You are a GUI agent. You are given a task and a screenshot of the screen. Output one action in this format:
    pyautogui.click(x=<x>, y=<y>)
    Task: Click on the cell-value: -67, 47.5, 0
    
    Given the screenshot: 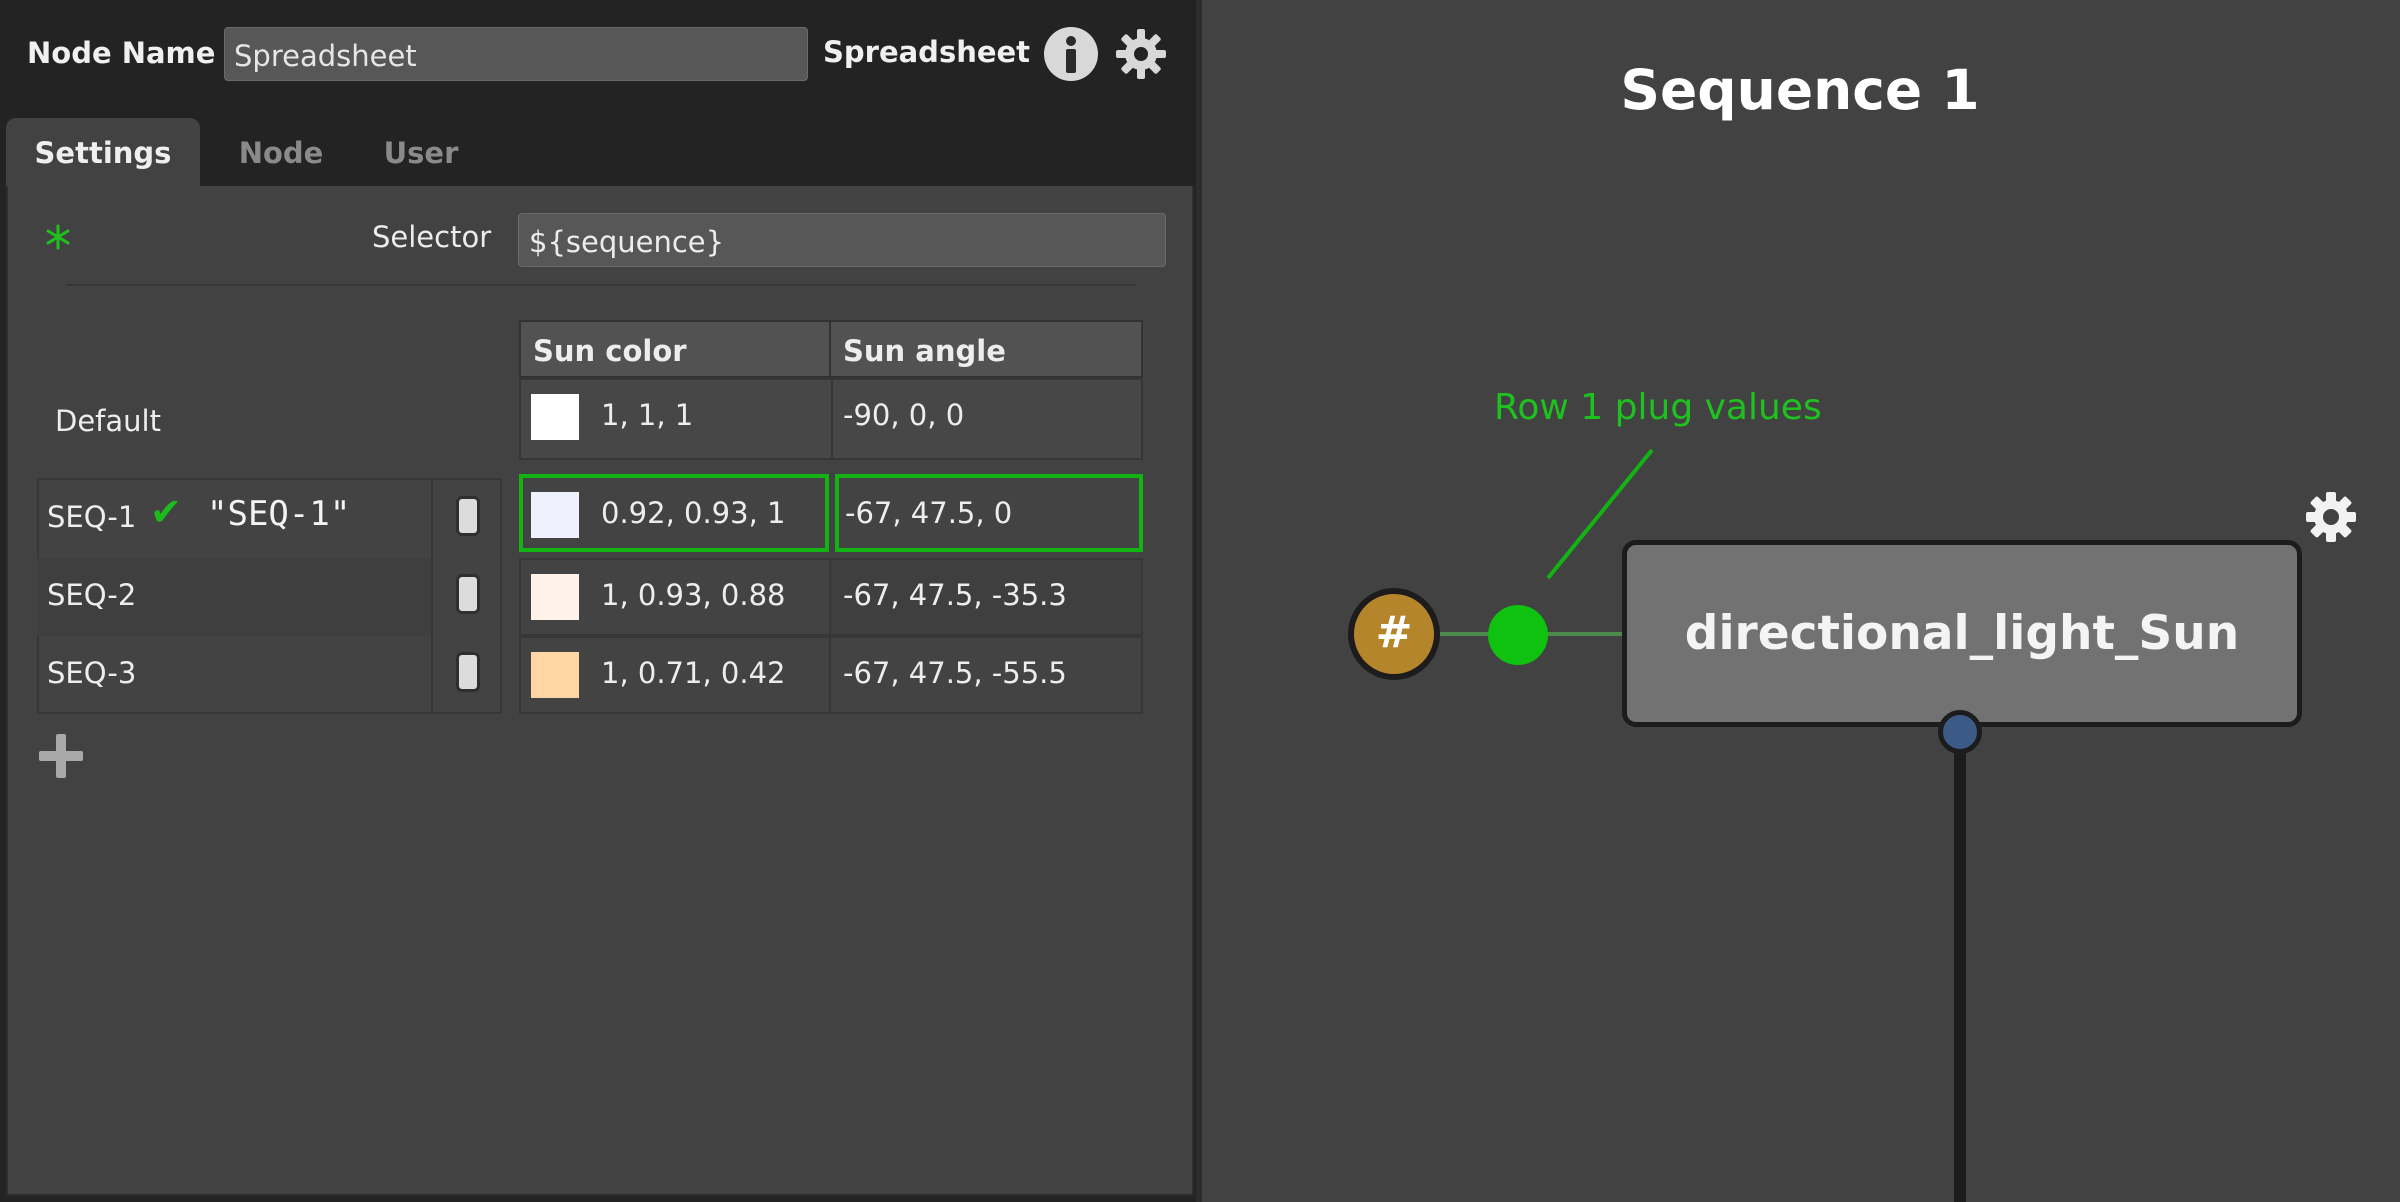 What is the action you would take?
    pyautogui.click(x=929, y=513)
    